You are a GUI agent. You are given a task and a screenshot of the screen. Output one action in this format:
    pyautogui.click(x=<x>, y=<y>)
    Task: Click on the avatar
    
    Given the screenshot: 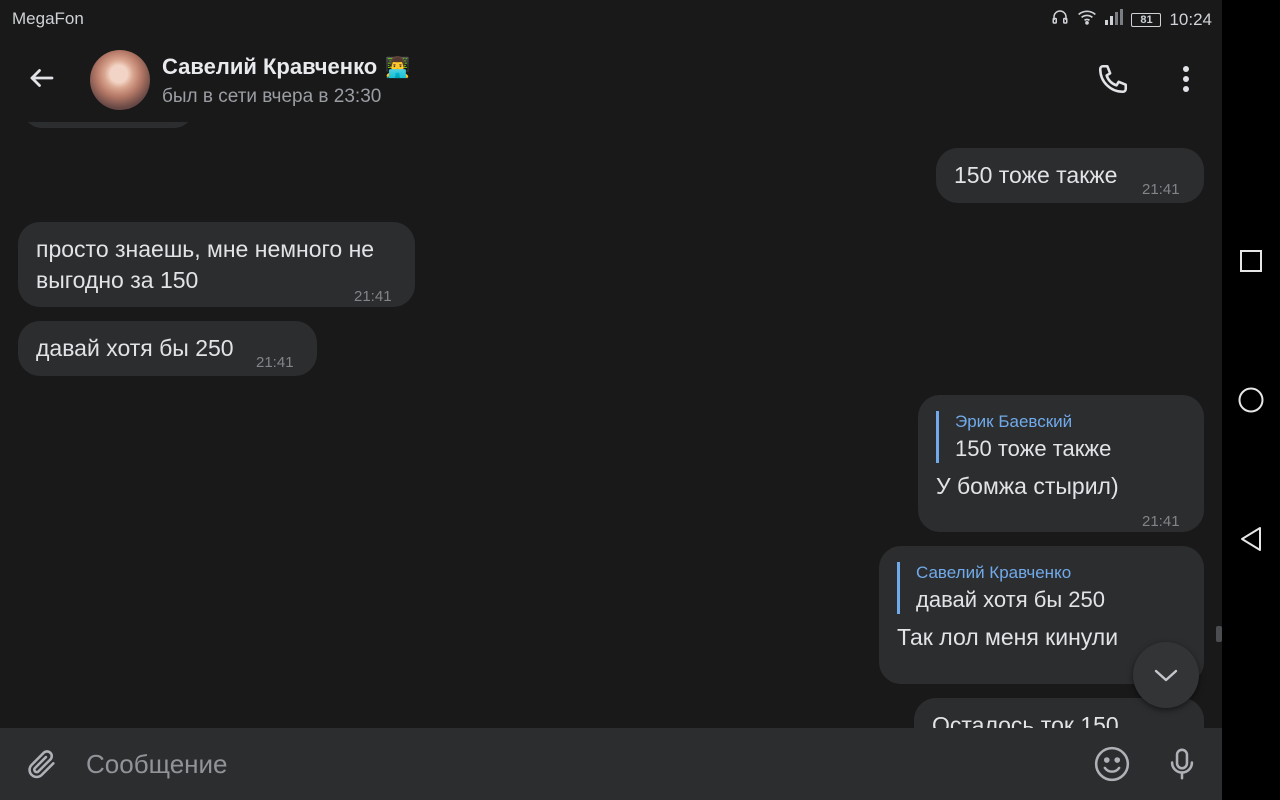 What is the action you would take?
    pyautogui.click(x=120, y=80)
    